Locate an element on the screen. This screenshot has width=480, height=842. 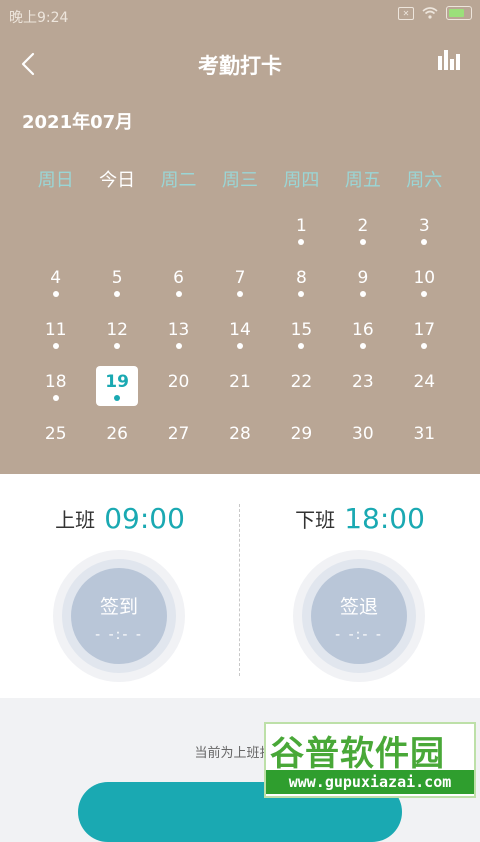
calendar-day: 14 is located at coordinates (239, 340).